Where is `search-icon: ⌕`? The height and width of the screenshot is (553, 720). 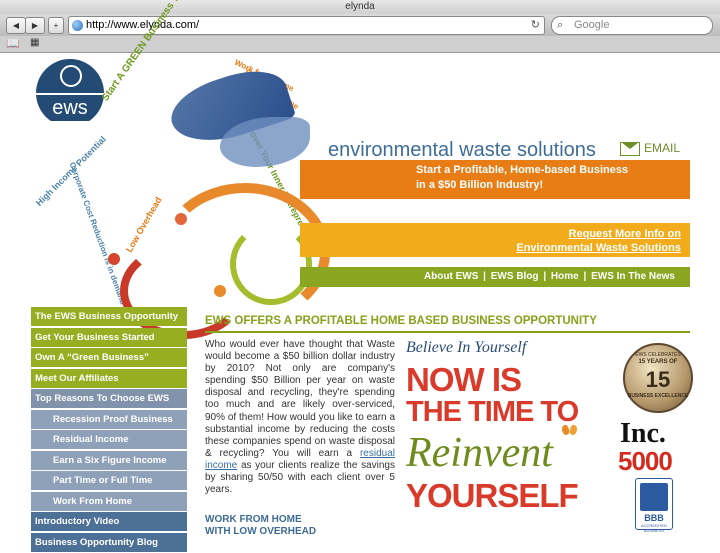
search-icon: ⌕ is located at coordinates (560, 25).